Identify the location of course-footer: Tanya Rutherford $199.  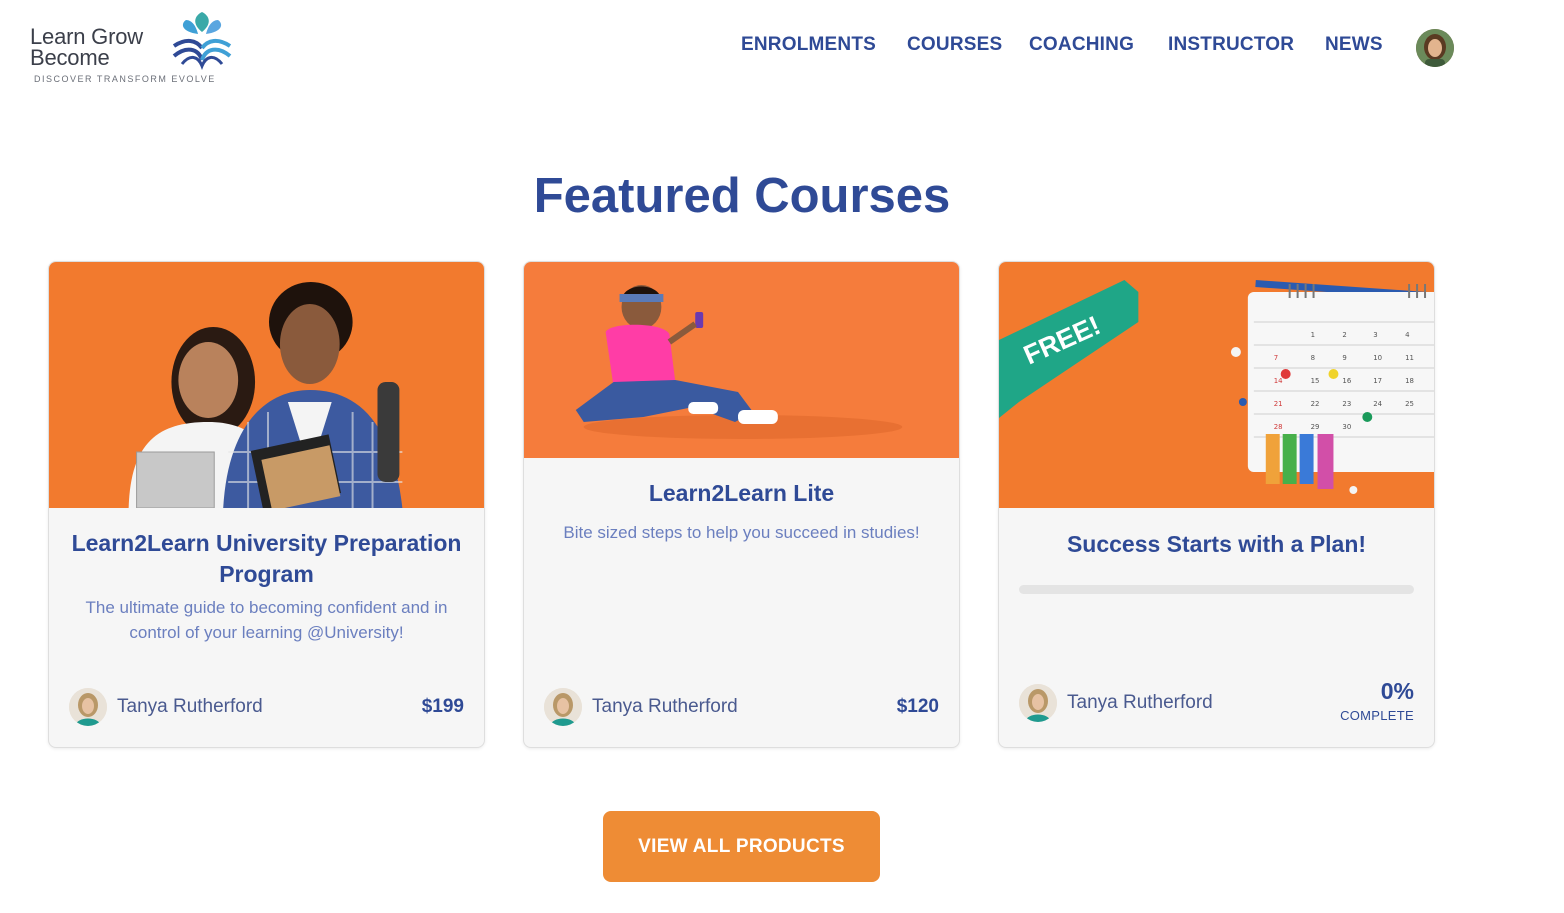
(266, 708).